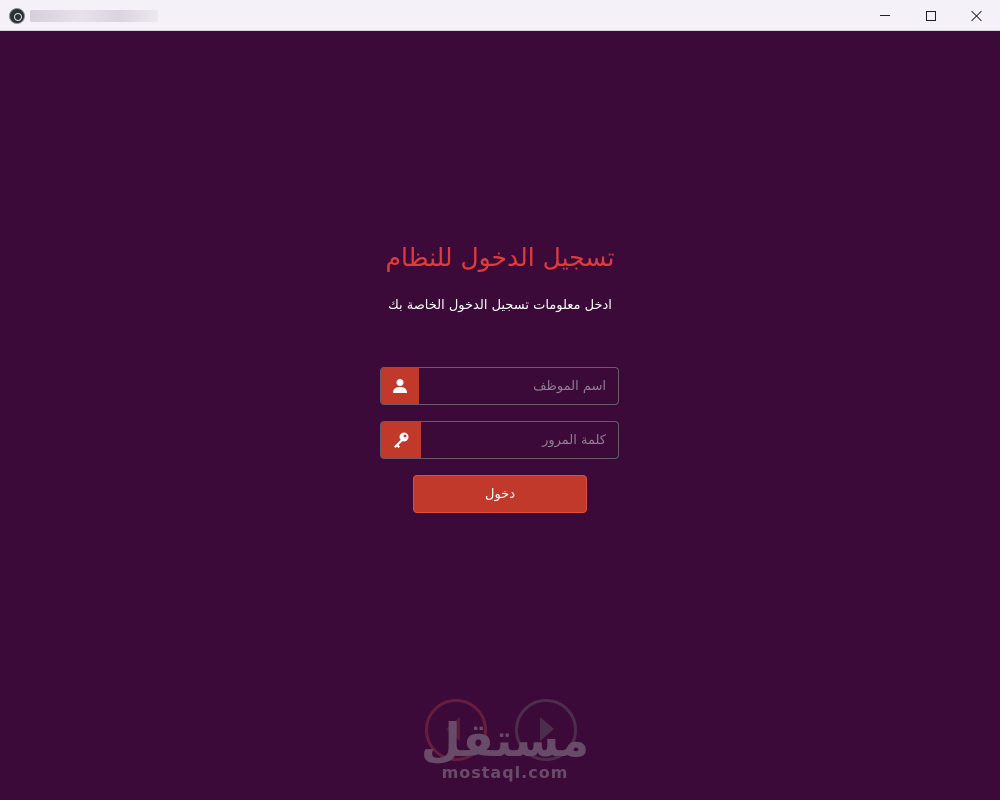 This screenshot has width=1000, height=800. Describe the element at coordinates (519, 440) in the screenshot. I see `password-input` at that location.